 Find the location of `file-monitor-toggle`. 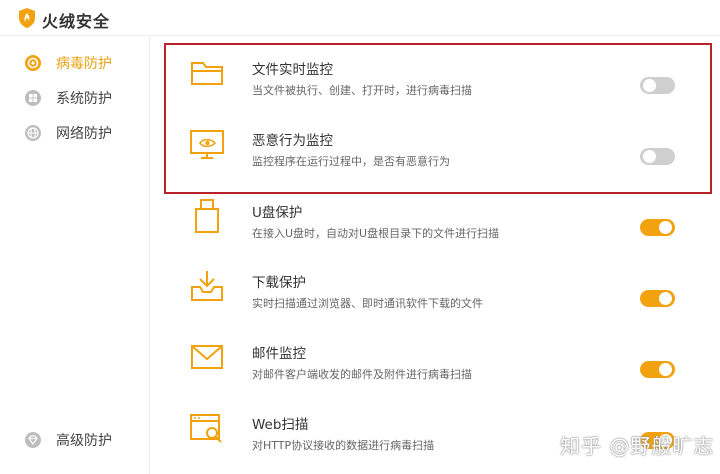

file-monitor-toggle is located at coordinates (657, 85).